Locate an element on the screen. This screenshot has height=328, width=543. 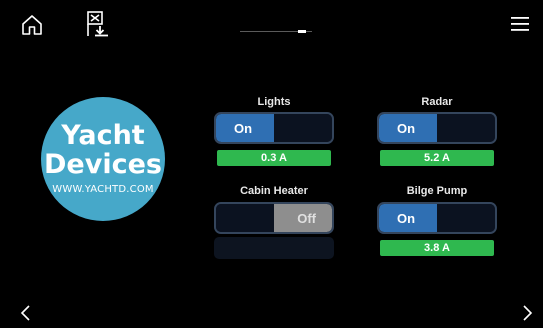
current-lights: 0.3 A is located at coordinates (274, 158).